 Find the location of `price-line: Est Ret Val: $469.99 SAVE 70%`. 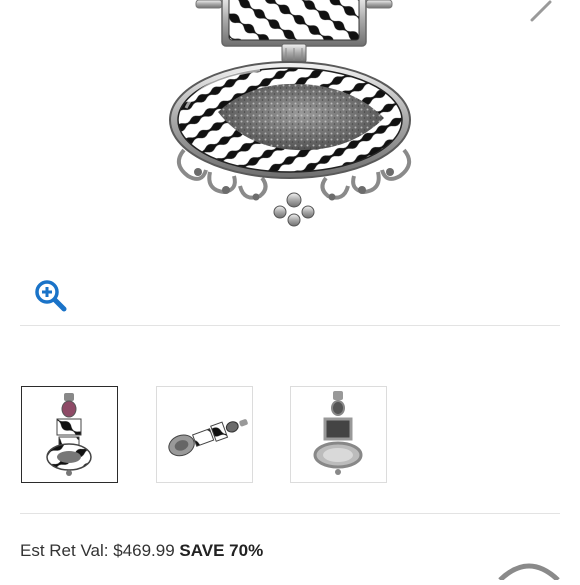

price-line: Est Ret Val: $469.99 SAVE 70% is located at coordinates (141, 551).